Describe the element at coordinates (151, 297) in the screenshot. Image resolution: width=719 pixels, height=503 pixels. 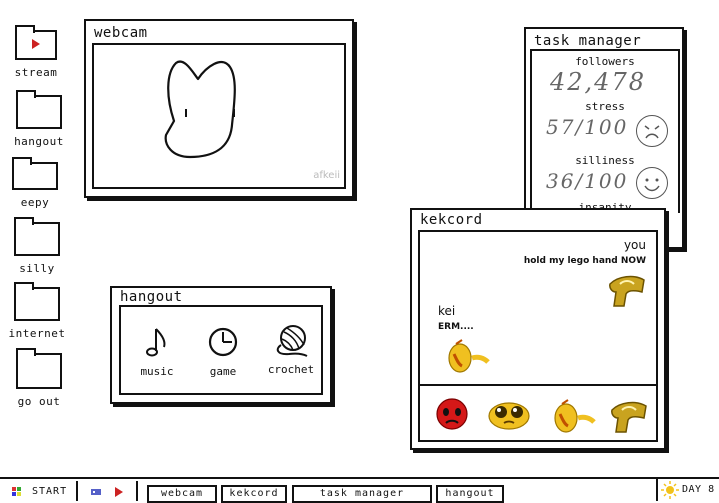
I see `window-title: hangout` at that location.